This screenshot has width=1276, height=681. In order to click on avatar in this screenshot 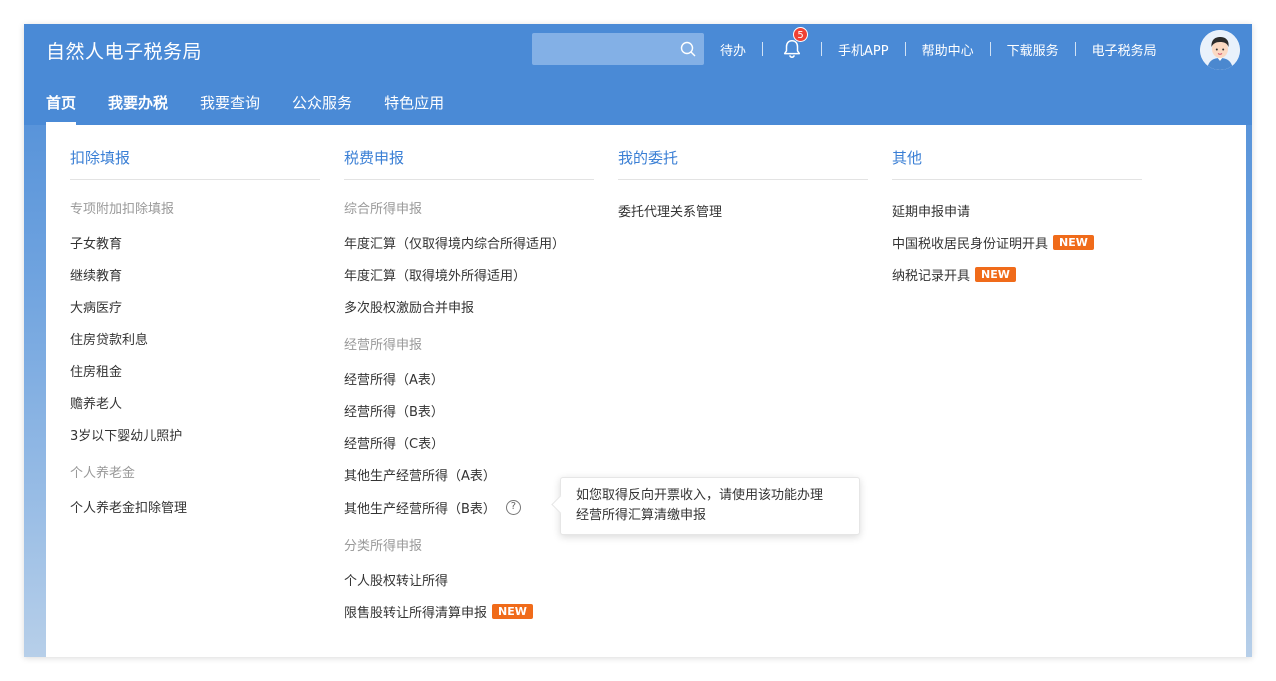, I will do `click(1220, 50)`.